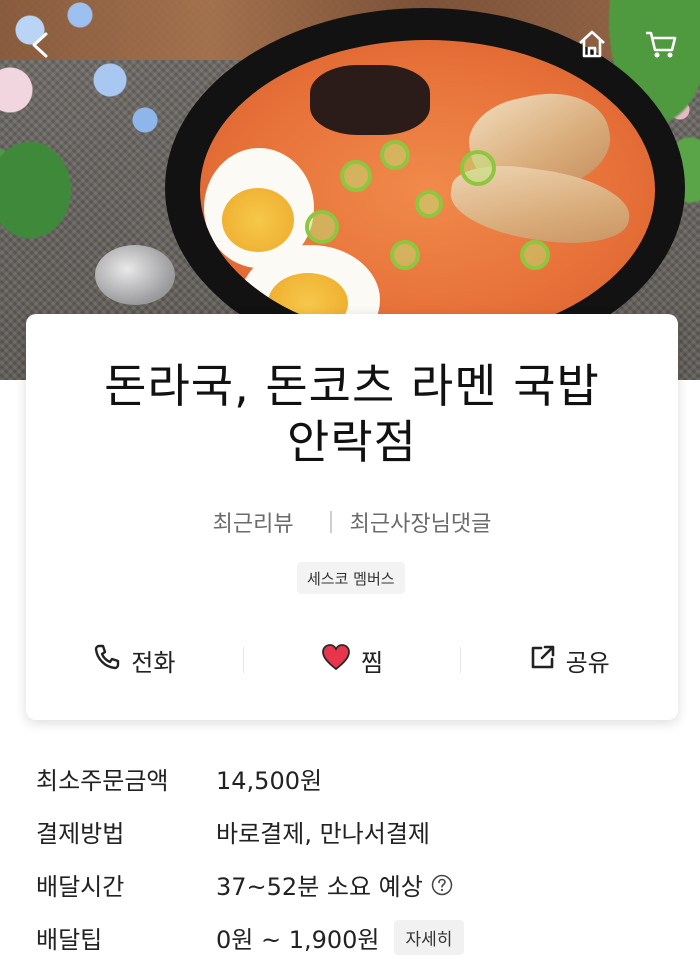 This screenshot has height=977, width=700. What do you see at coordinates (421, 522) in the screenshot?
I see `recent-owner-reply-link: 최근사장님댓글` at bounding box center [421, 522].